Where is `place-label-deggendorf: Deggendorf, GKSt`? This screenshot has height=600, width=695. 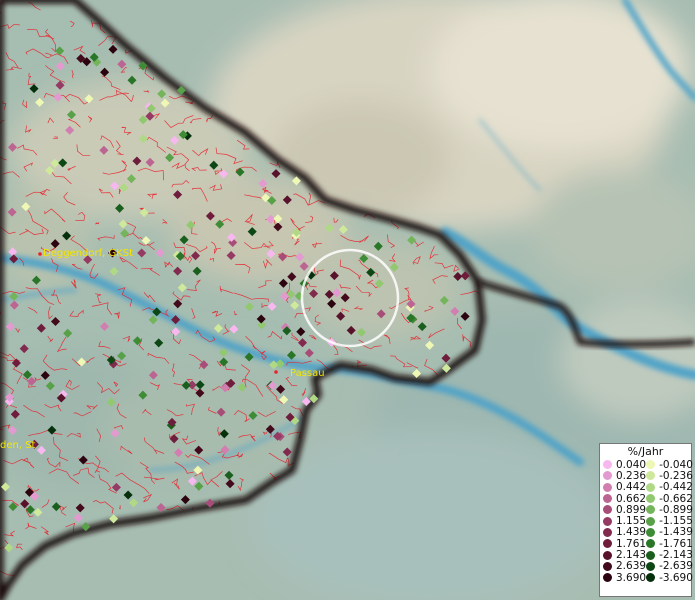 place-label-deggendorf: Deggendorf, GKSt is located at coordinates (88, 253).